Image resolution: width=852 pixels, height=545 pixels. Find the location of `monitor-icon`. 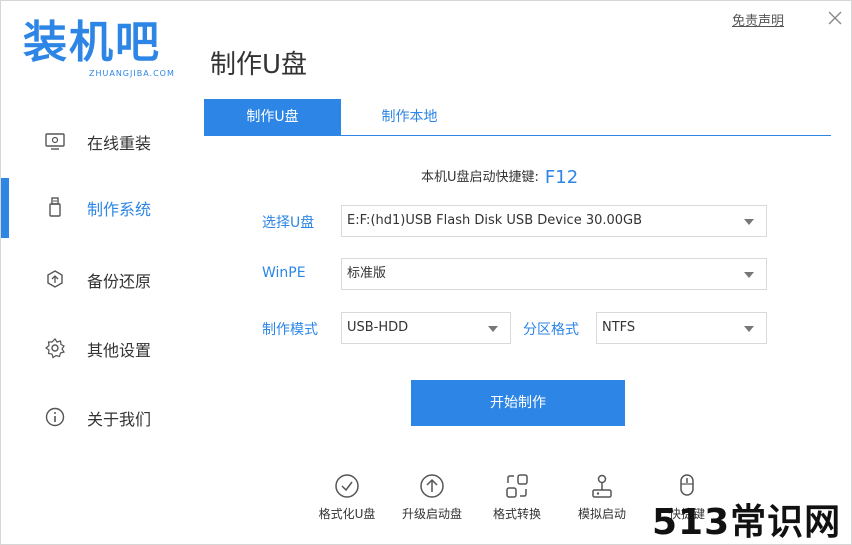

monitor-icon is located at coordinates (55, 141).